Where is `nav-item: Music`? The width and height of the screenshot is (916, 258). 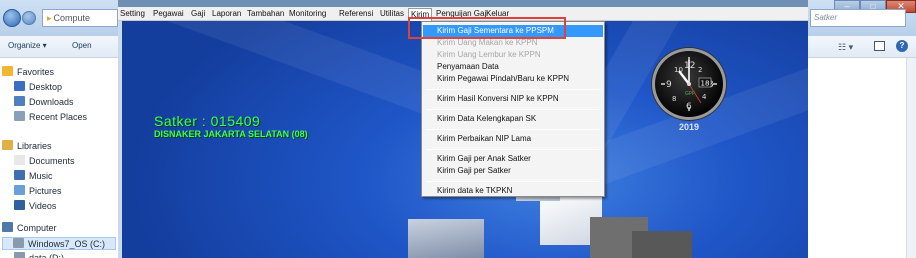
nav-item: Music is located at coordinates (33, 176).